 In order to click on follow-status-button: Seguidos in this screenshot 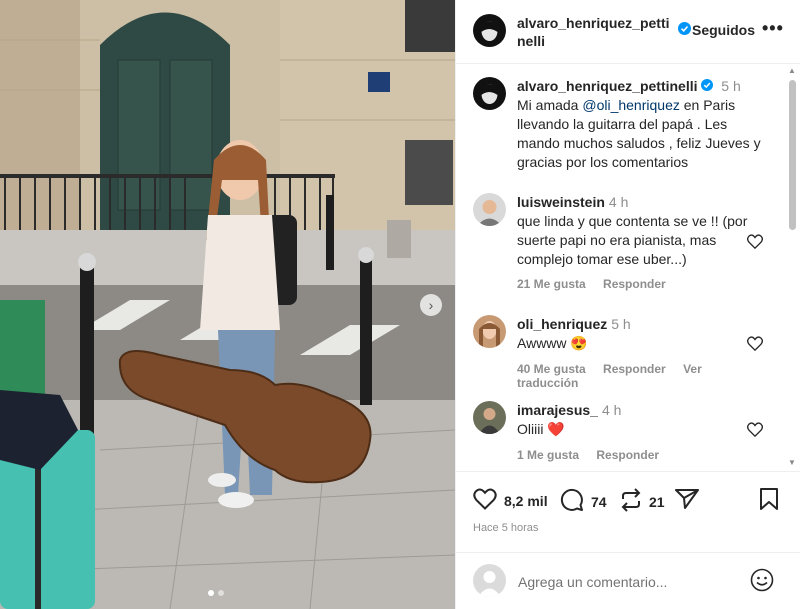, I will do `click(723, 30)`.